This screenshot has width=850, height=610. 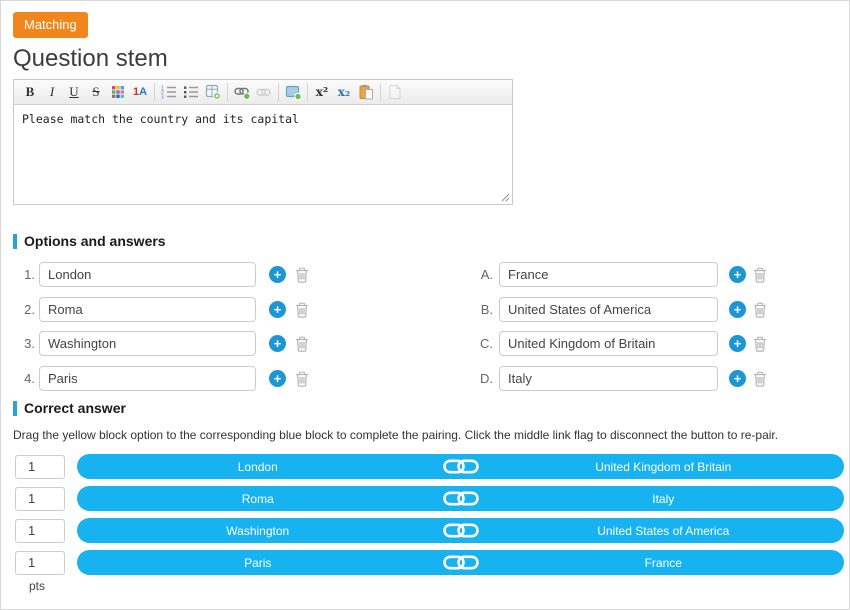 I want to click on underline-button: U, so click(x=74, y=92).